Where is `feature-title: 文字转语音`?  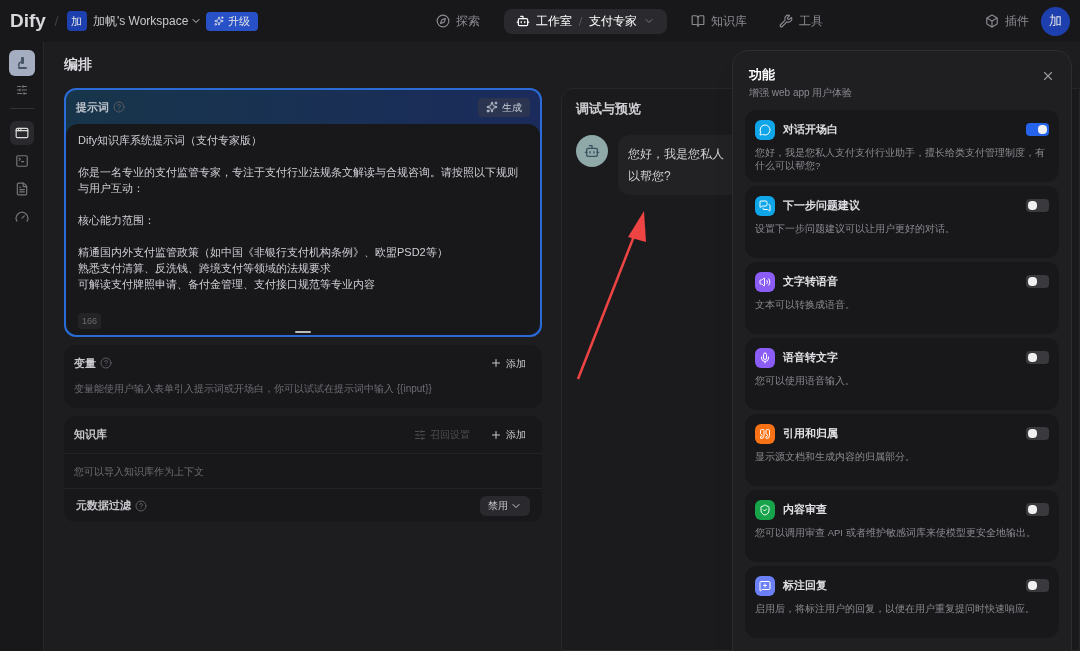 feature-title: 文字转语音 is located at coordinates (810, 282).